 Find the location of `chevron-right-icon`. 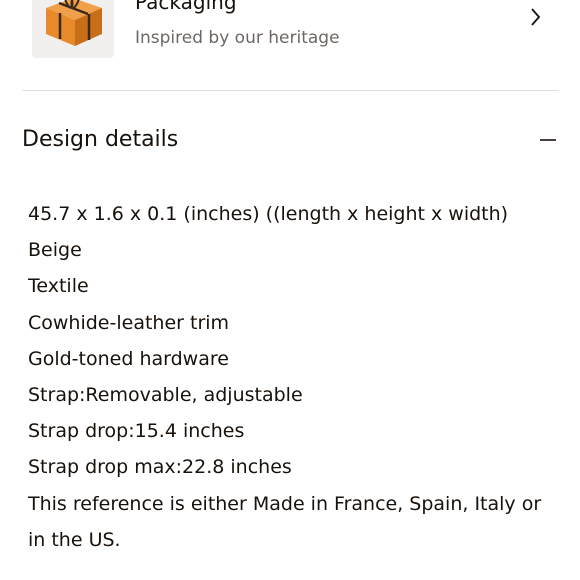

chevron-right-icon is located at coordinates (535, 17).